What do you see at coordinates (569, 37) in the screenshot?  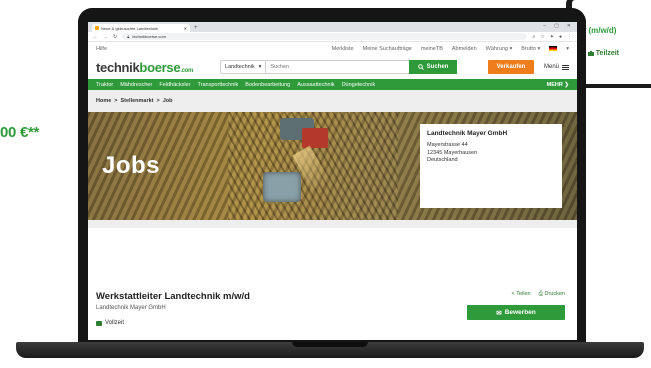 I see `more-options-icon: ⋮` at bounding box center [569, 37].